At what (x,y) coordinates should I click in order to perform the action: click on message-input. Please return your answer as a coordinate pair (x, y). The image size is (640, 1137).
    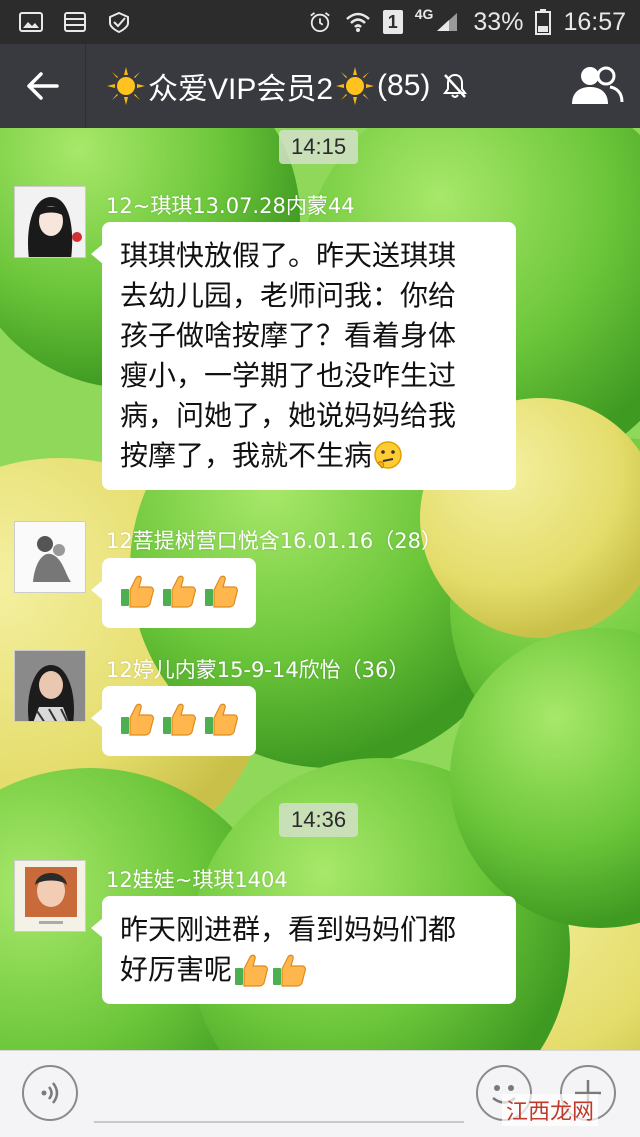
    Looking at the image, I should click on (279, 1094).